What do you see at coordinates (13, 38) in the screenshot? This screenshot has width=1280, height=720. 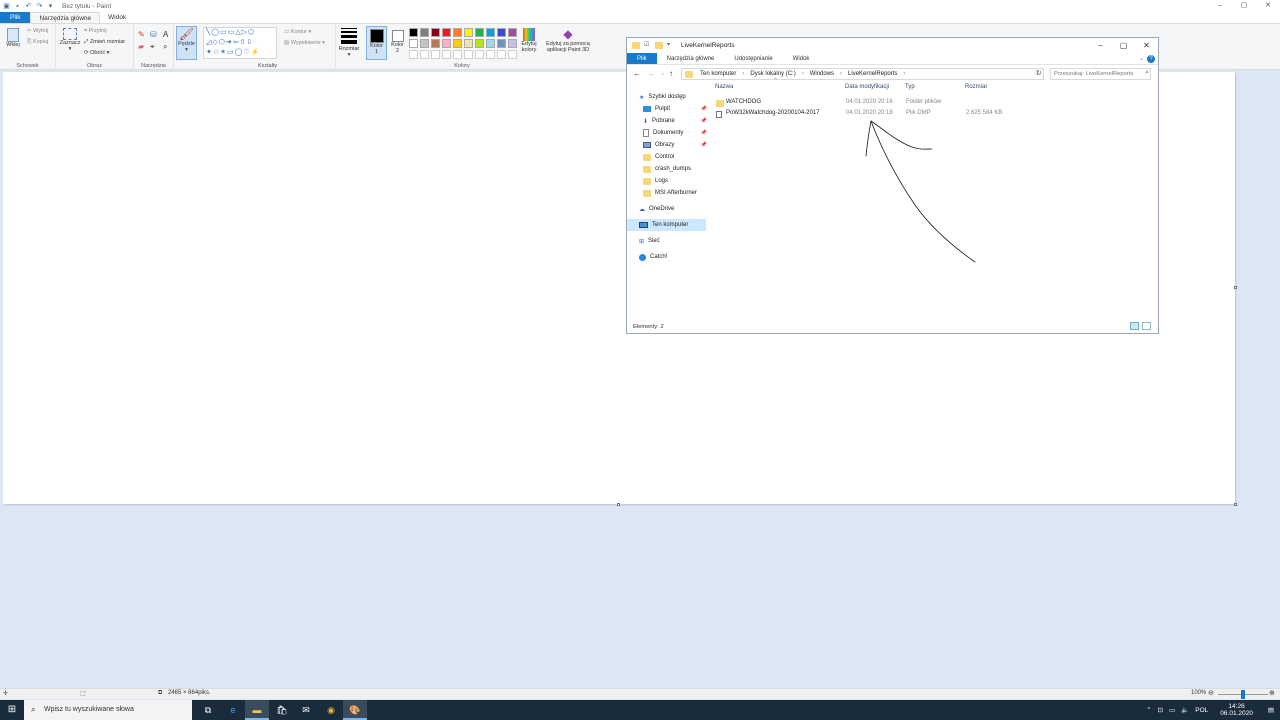 I see `paste-button: Wklej` at bounding box center [13, 38].